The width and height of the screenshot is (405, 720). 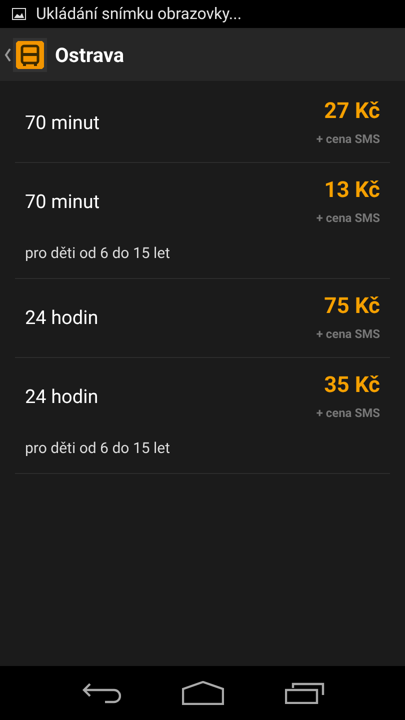 What do you see at coordinates (19, 14) in the screenshot?
I see `image-icon` at bounding box center [19, 14].